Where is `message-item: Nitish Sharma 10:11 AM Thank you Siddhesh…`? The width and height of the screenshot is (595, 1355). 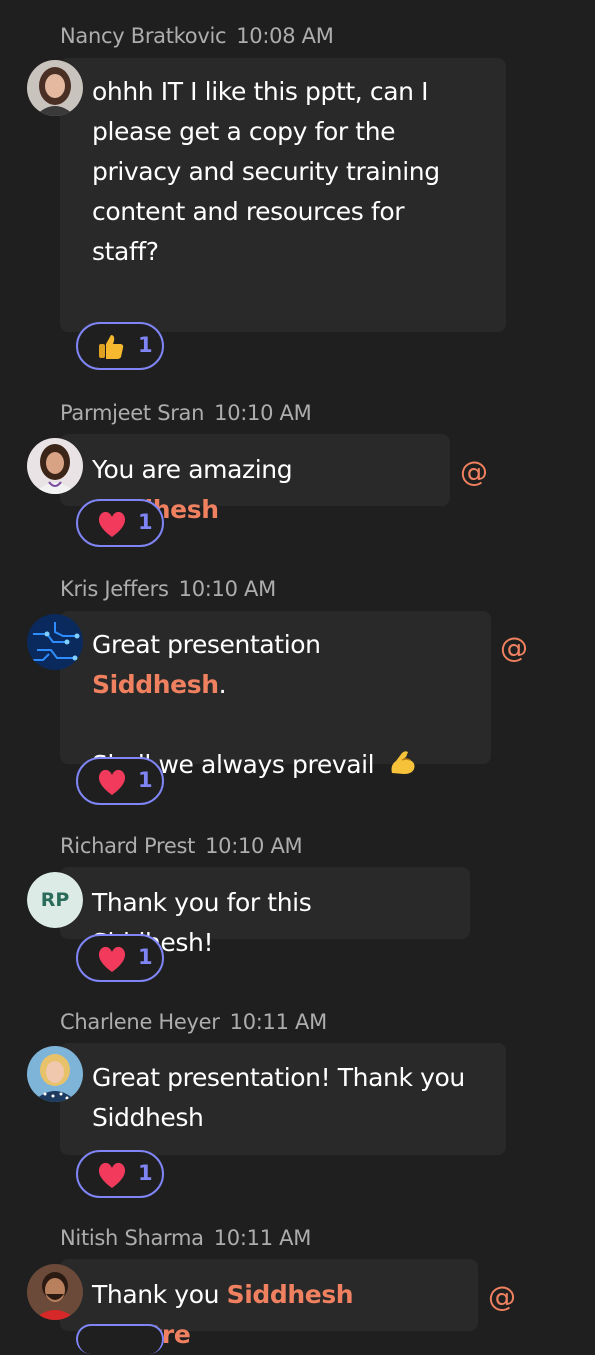 message-item: Nitish Sharma 10:11 AM Thank you Siddhesh… is located at coordinates (297, 1290).